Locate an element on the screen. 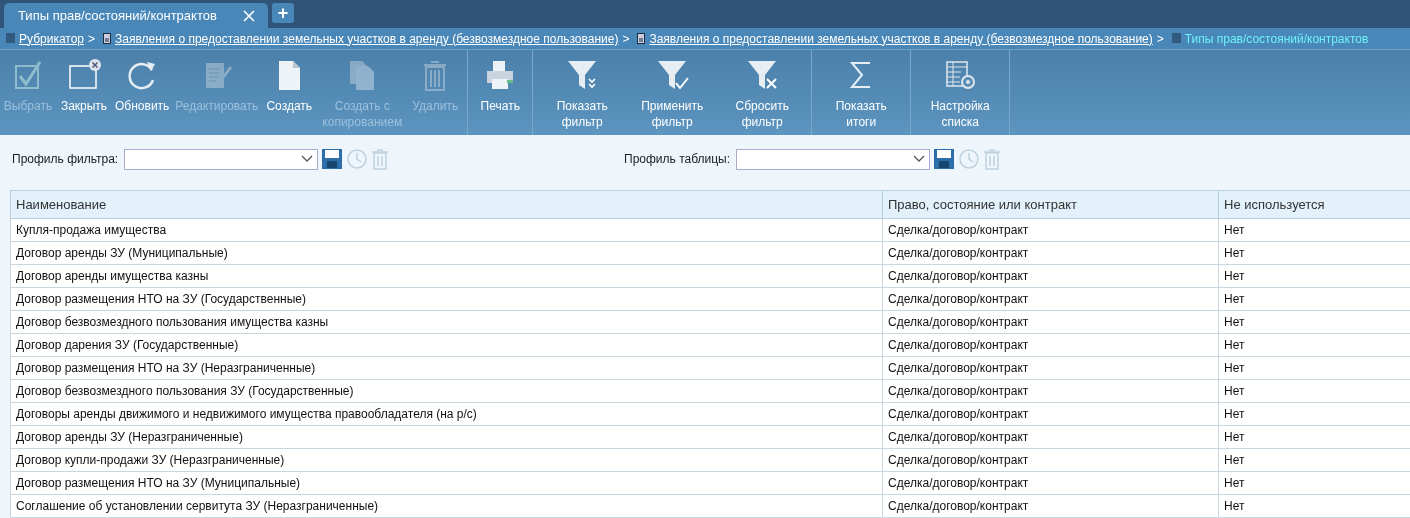  toolbar-button: Настройка списка is located at coordinates (960, 92).